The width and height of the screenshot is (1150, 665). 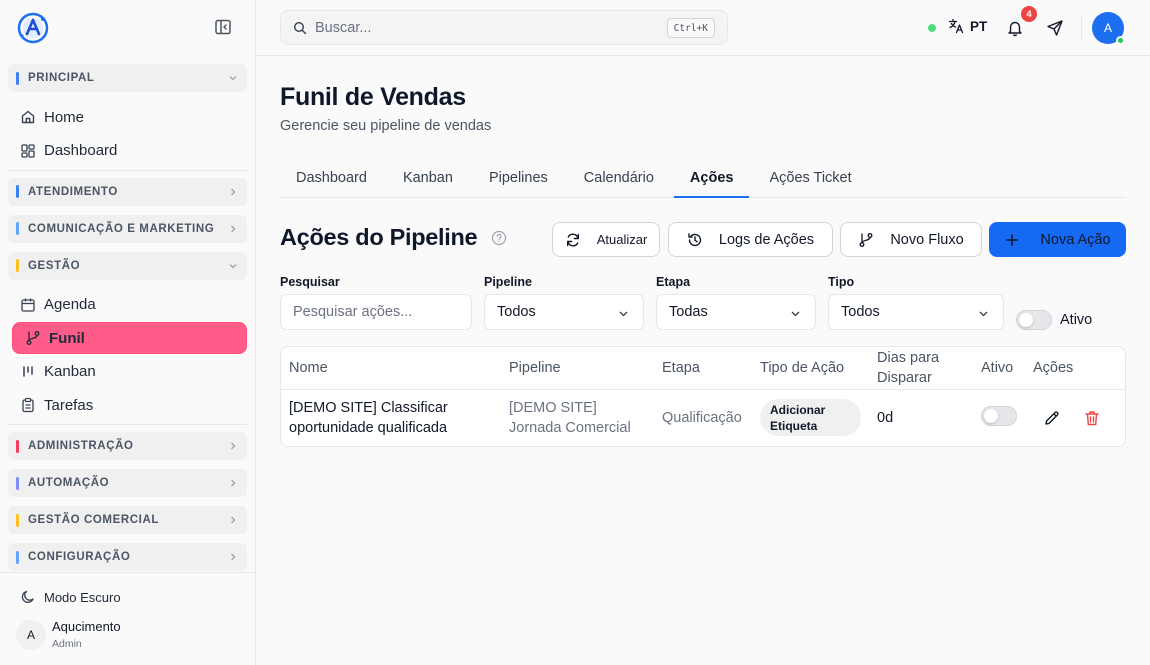 I want to click on send-icon, so click(x=1055, y=28).